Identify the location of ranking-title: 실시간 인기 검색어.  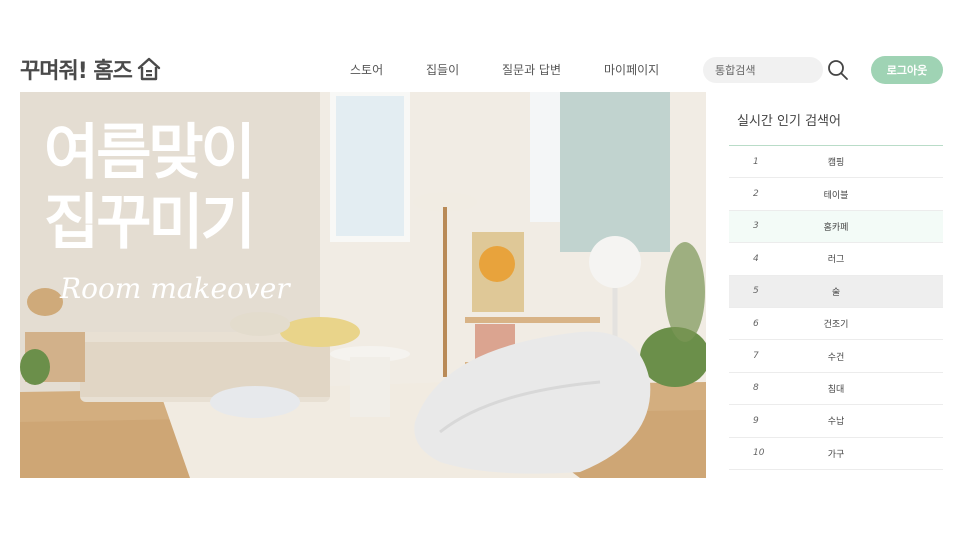
(789, 121).